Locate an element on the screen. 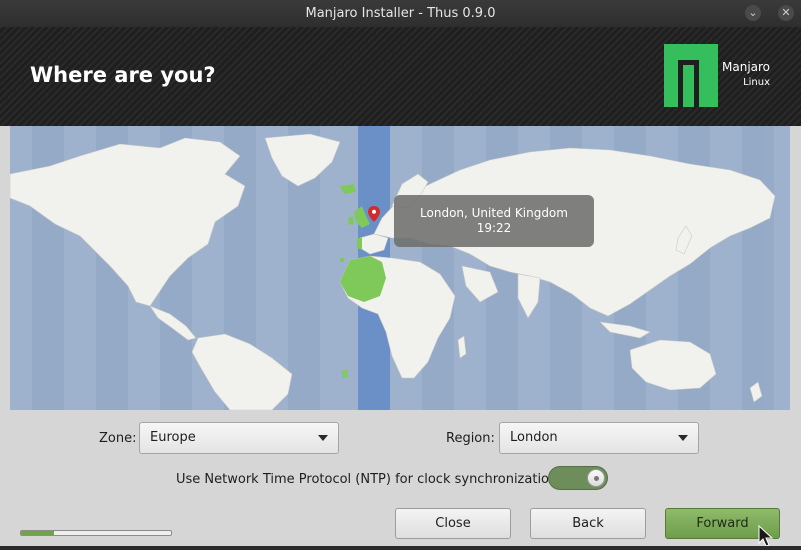 This screenshot has width=801, height=550. timezone-tooltip: London, United Kingdom 19:22 is located at coordinates (494, 221).